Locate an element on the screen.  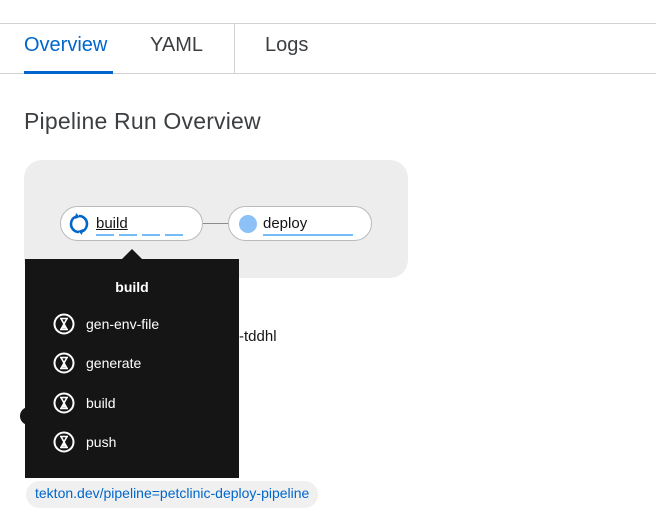
task-label: generate is located at coordinates (114, 363).